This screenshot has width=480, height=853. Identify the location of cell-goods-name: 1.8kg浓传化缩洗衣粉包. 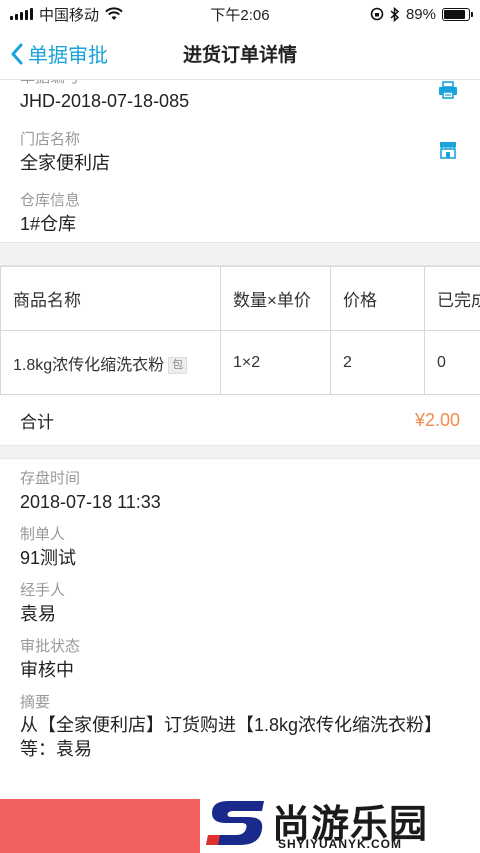
(110, 362).